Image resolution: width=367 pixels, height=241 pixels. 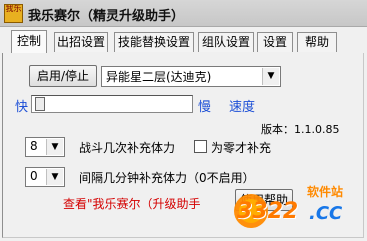 I want to click on tab-settings: 设置, so click(x=275, y=42).